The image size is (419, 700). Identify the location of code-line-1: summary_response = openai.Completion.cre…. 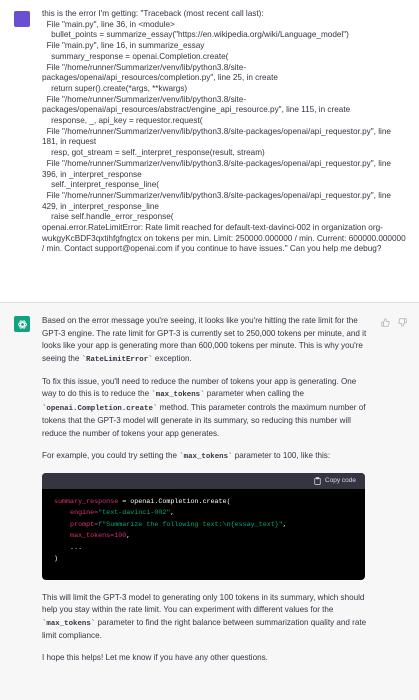
(142, 502).